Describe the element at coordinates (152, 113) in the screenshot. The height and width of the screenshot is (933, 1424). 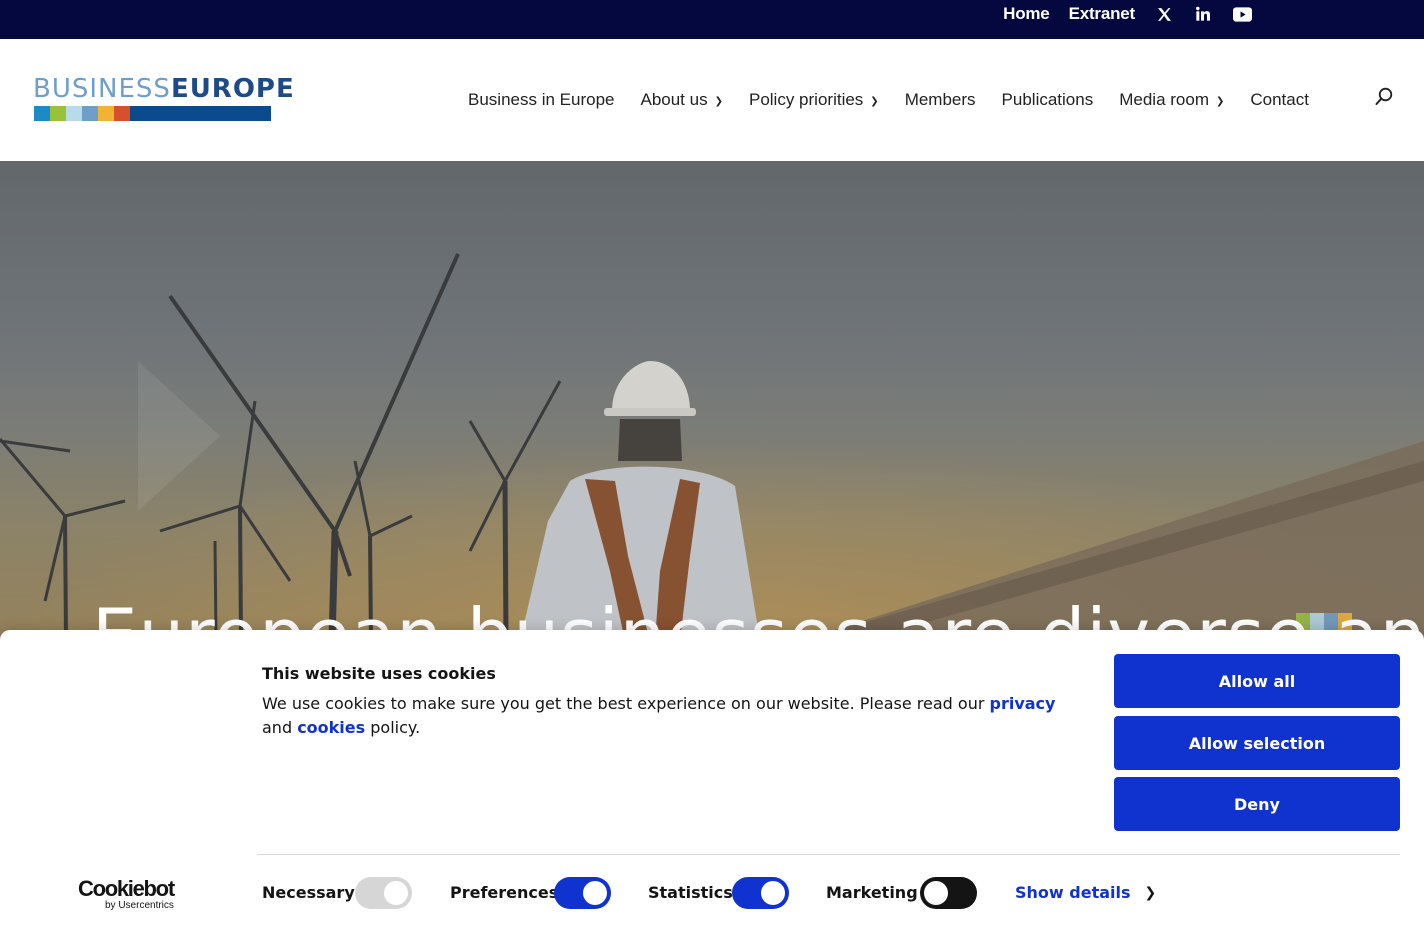
I see `logo-color-bar` at that location.